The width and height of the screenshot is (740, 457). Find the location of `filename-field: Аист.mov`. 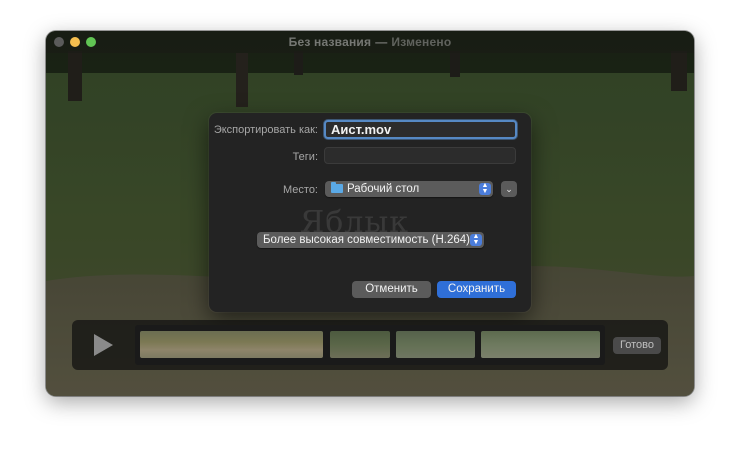

filename-field: Аист.mov is located at coordinates (420, 129).